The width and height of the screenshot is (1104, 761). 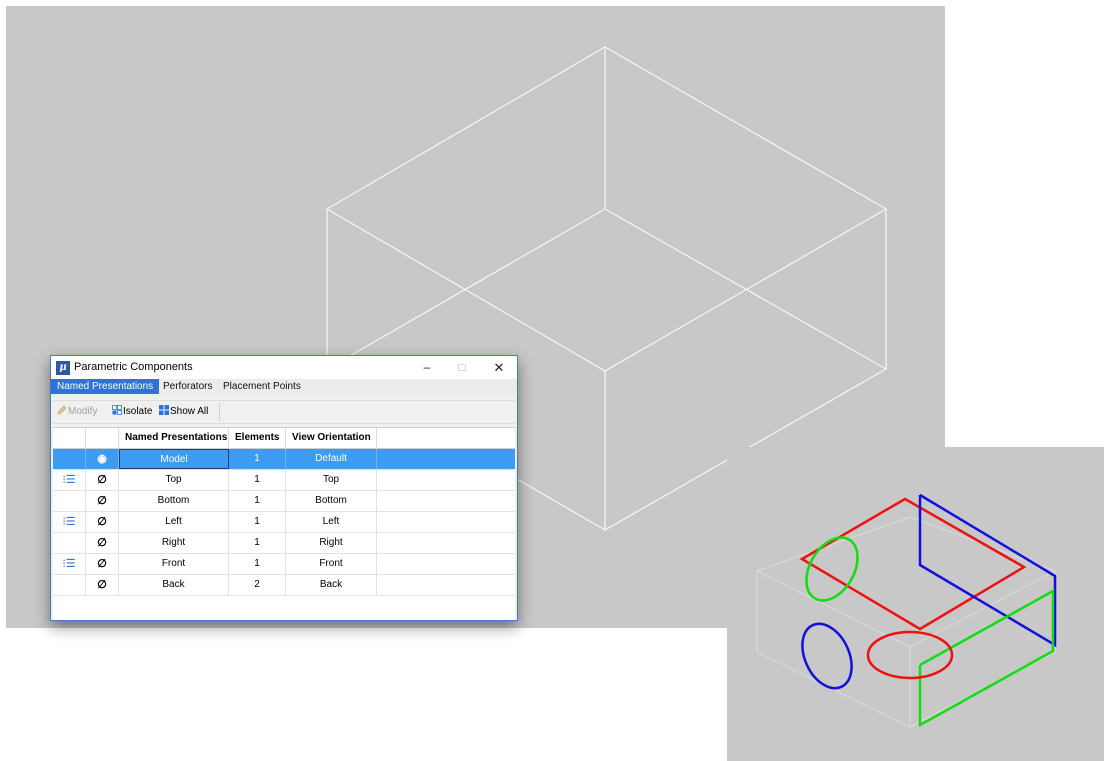 I want to click on eye-icon: ◉, so click(x=102, y=459).